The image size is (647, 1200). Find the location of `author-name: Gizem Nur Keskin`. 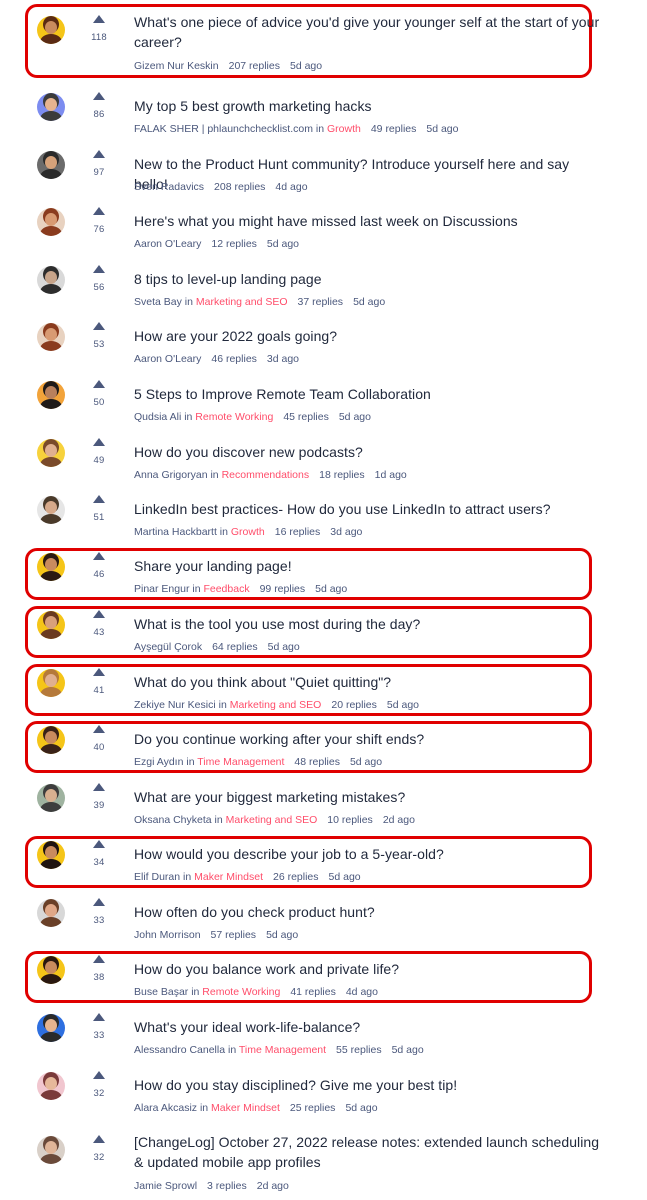

author-name: Gizem Nur Keskin is located at coordinates (176, 66).